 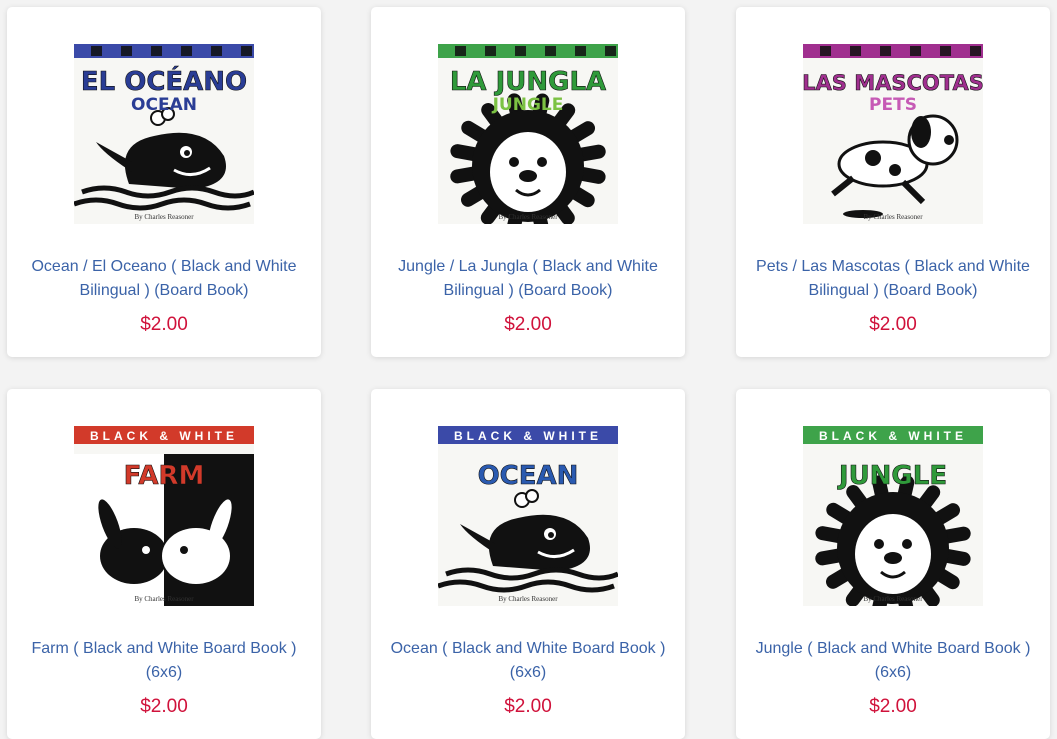 What do you see at coordinates (893, 105) in the screenshot?
I see `svg-text: PETS` at bounding box center [893, 105].